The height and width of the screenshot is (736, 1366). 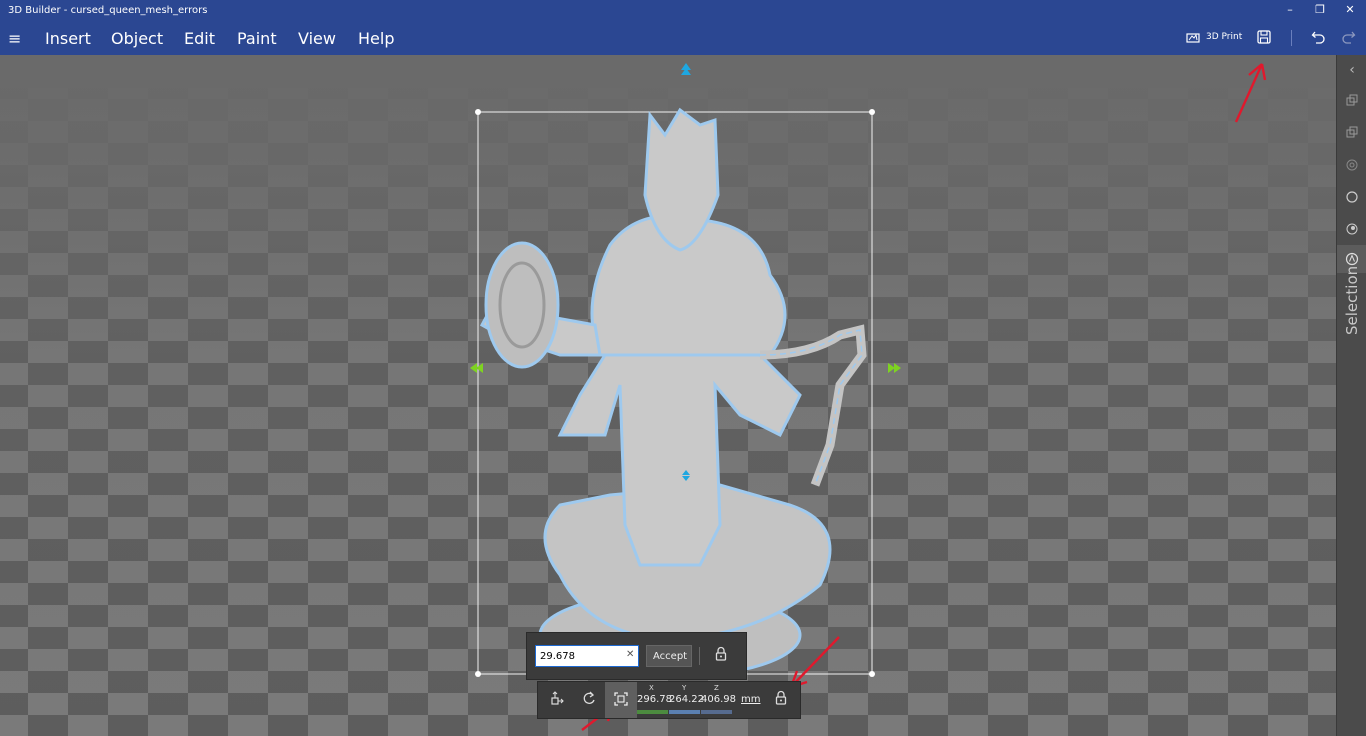 What do you see at coordinates (68, 38) in the screenshot?
I see `menu-insert: Insert` at bounding box center [68, 38].